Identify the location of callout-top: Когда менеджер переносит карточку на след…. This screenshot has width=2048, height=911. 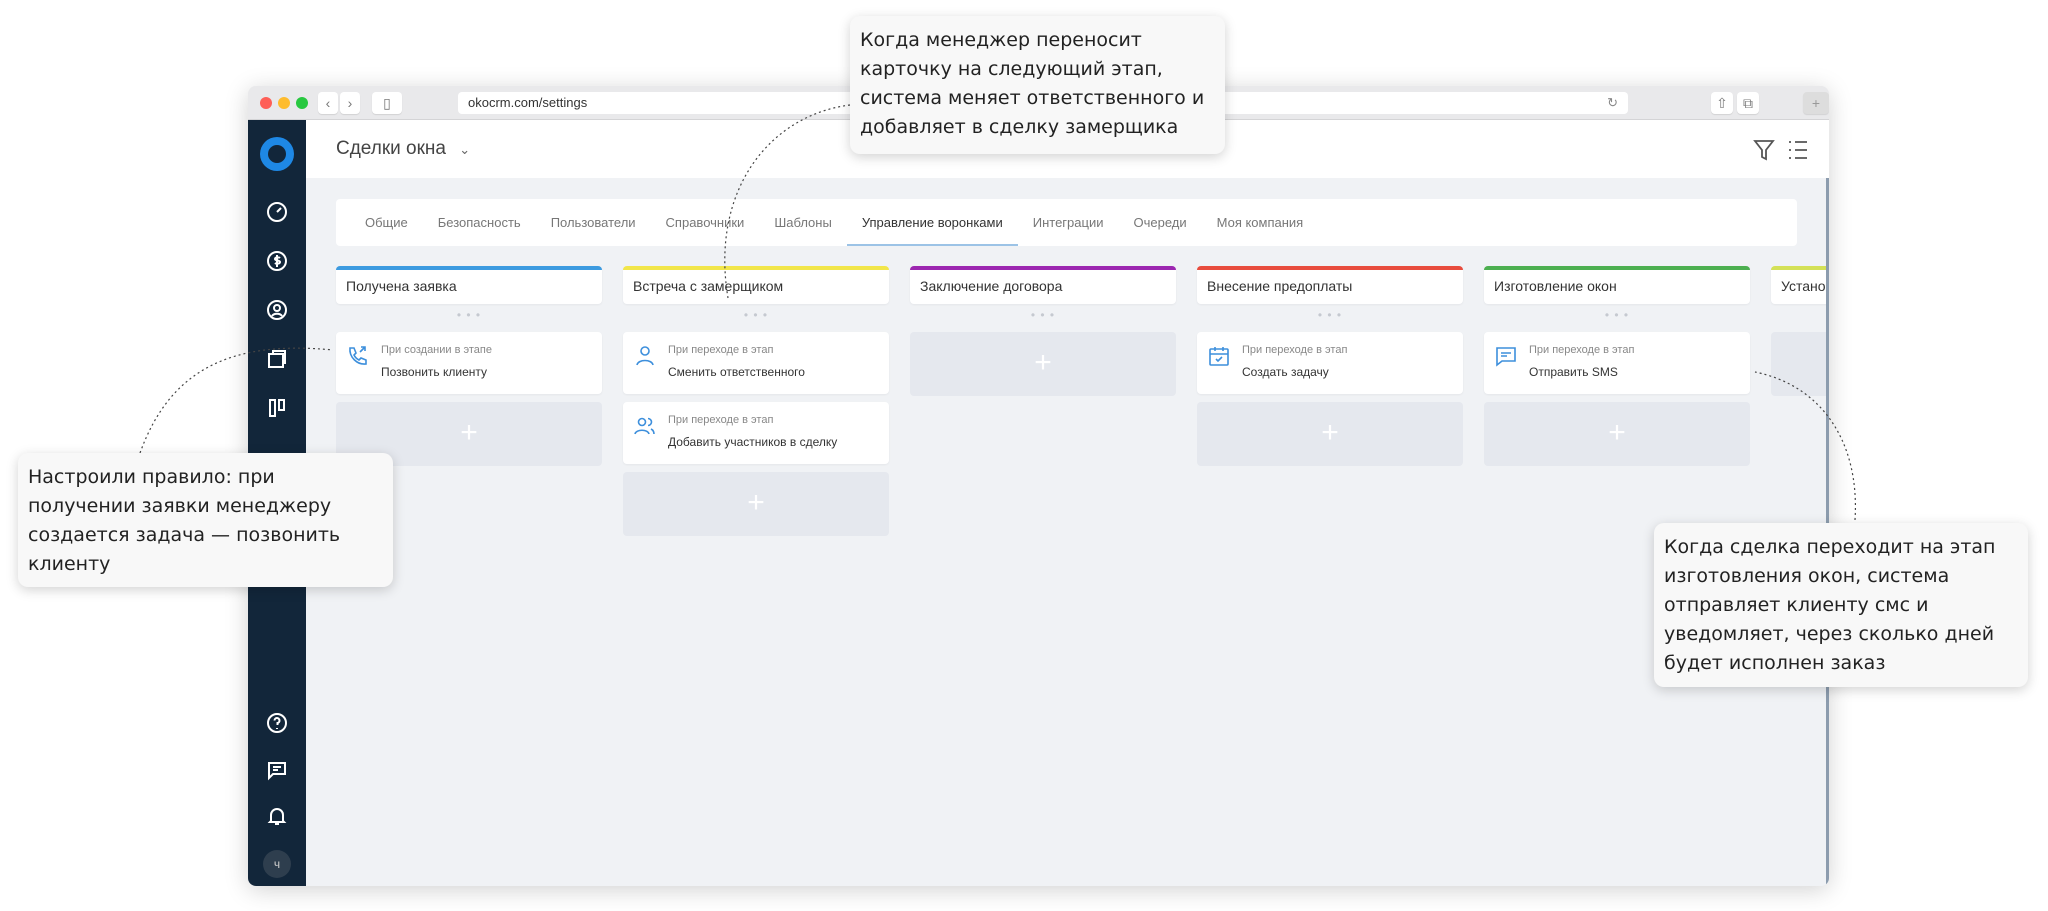
(1037, 85).